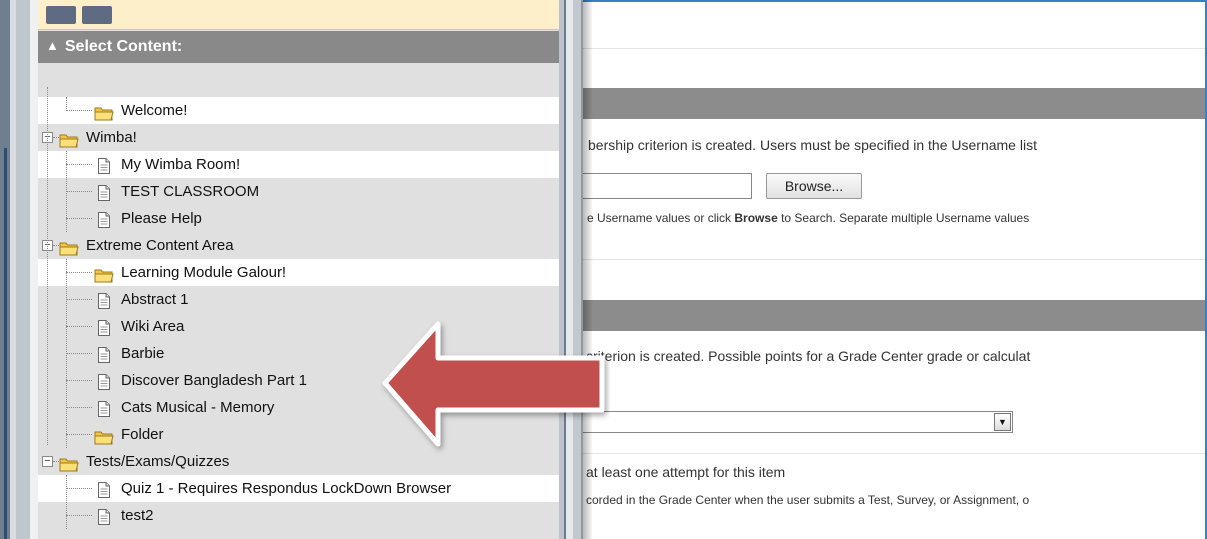 Image resolution: width=1207 pixels, height=539 pixels. I want to click on tree-item-label: Discover Bangladesh Part 1, so click(214, 380).